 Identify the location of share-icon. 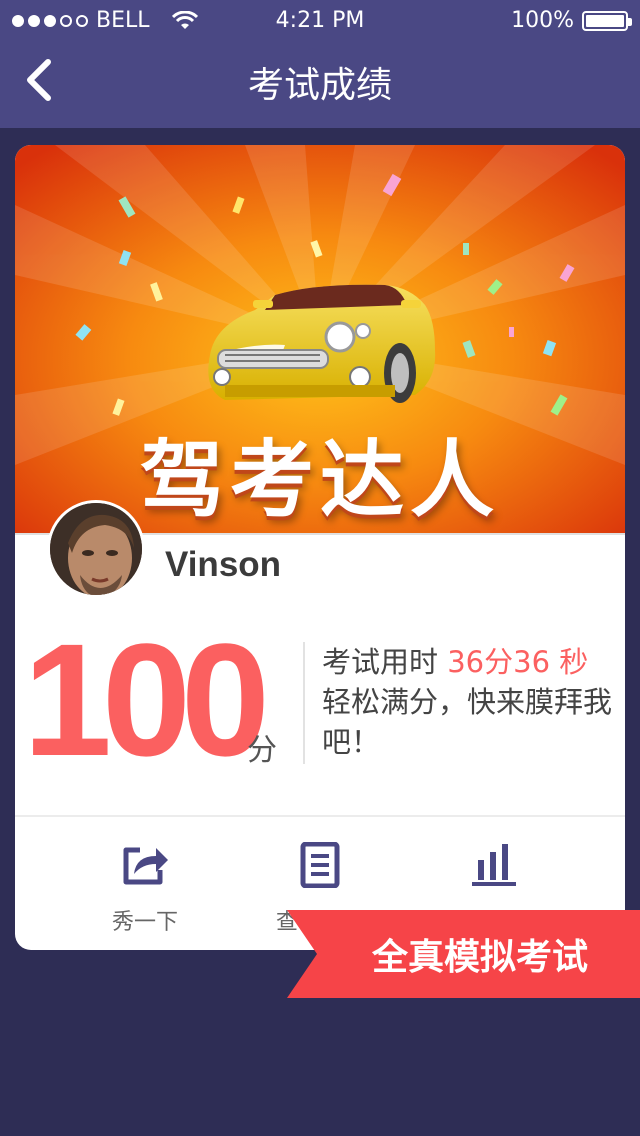
(145, 866).